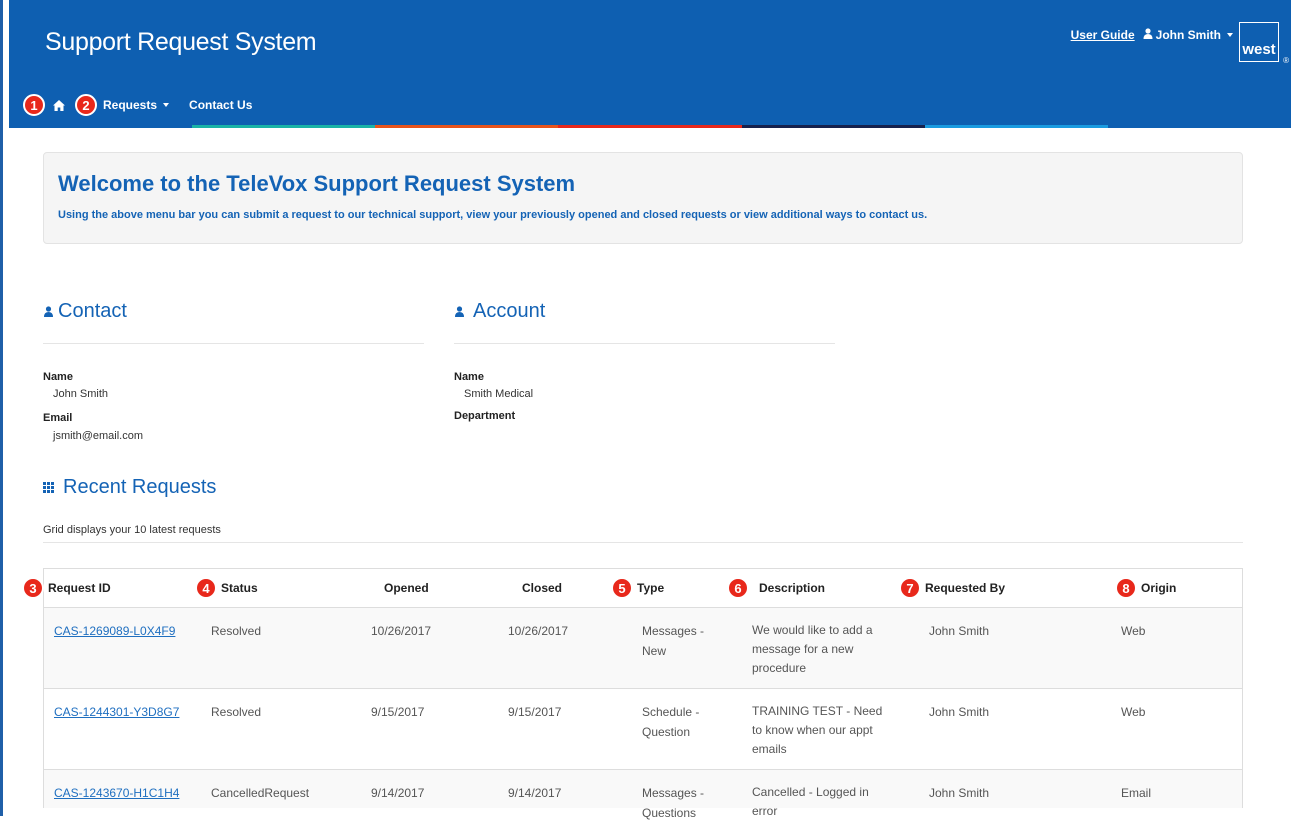 This screenshot has width=1291, height=823. What do you see at coordinates (58, 377) in the screenshot?
I see `contact-name-label: Name` at bounding box center [58, 377].